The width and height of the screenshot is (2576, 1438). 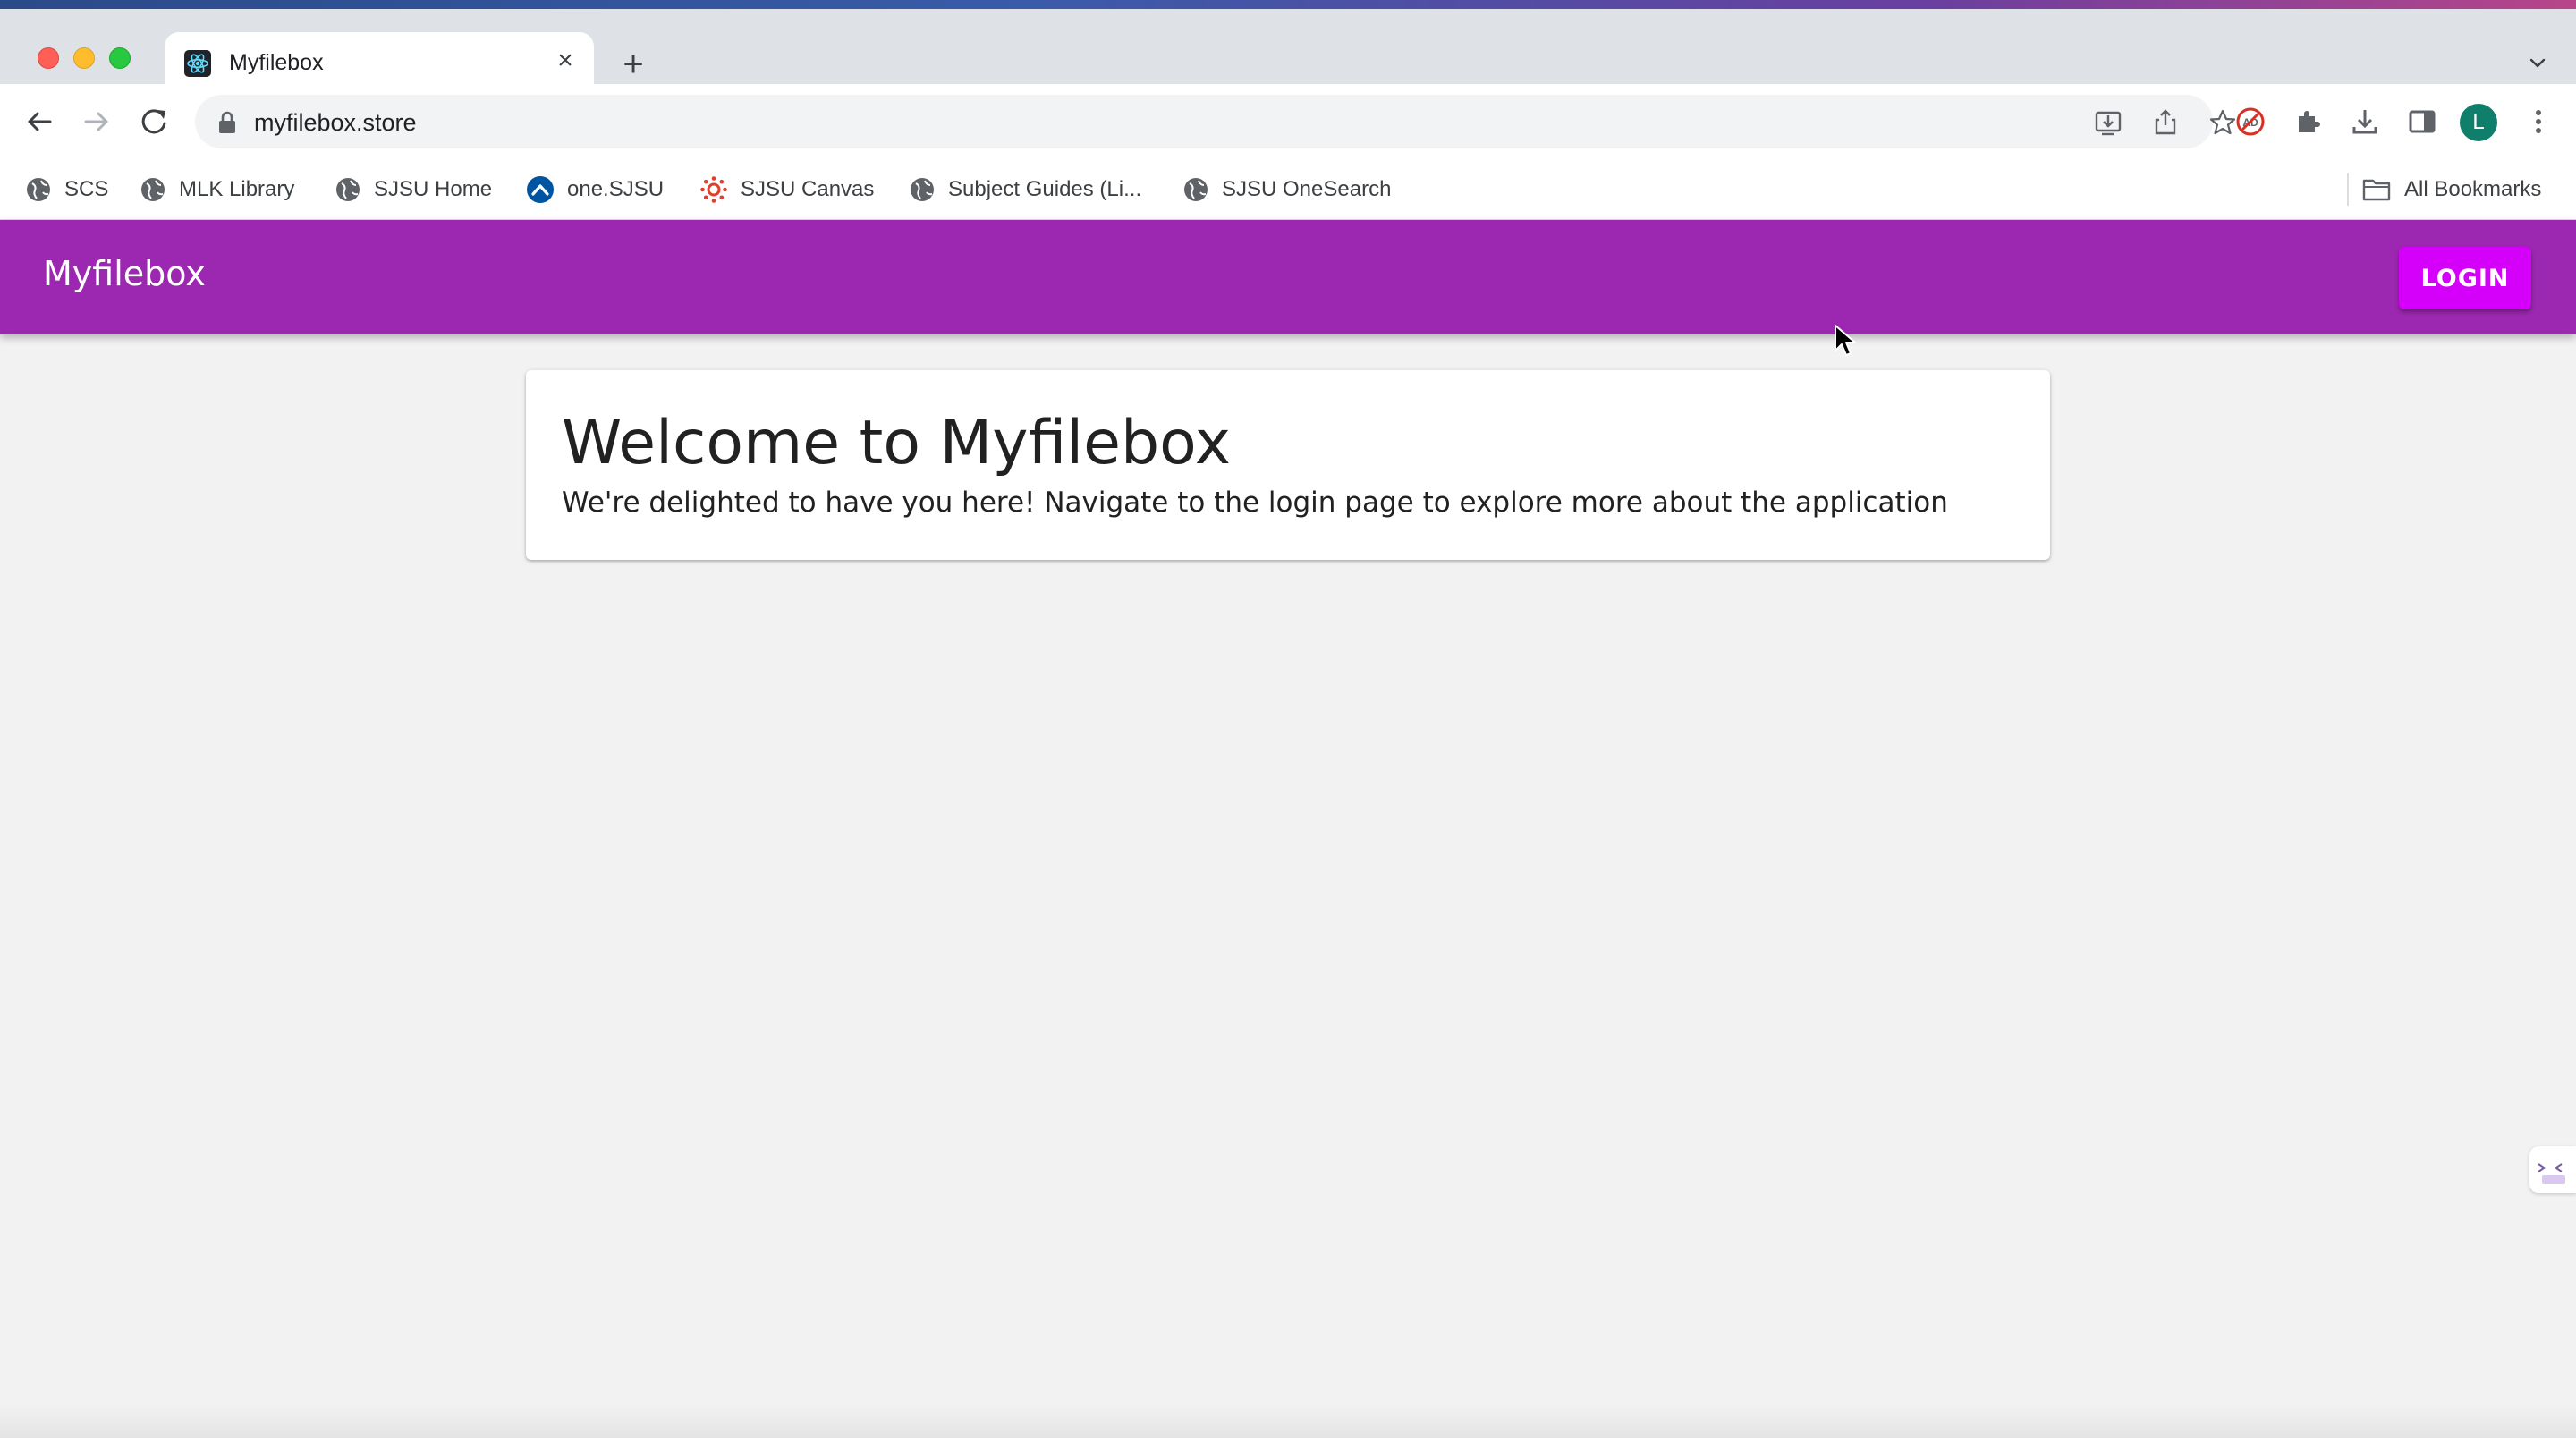 What do you see at coordinates (896, 443) in the screenshot?
I see `welcome-title: Welcome to Myfilebox` at bounding box center [896, 443].